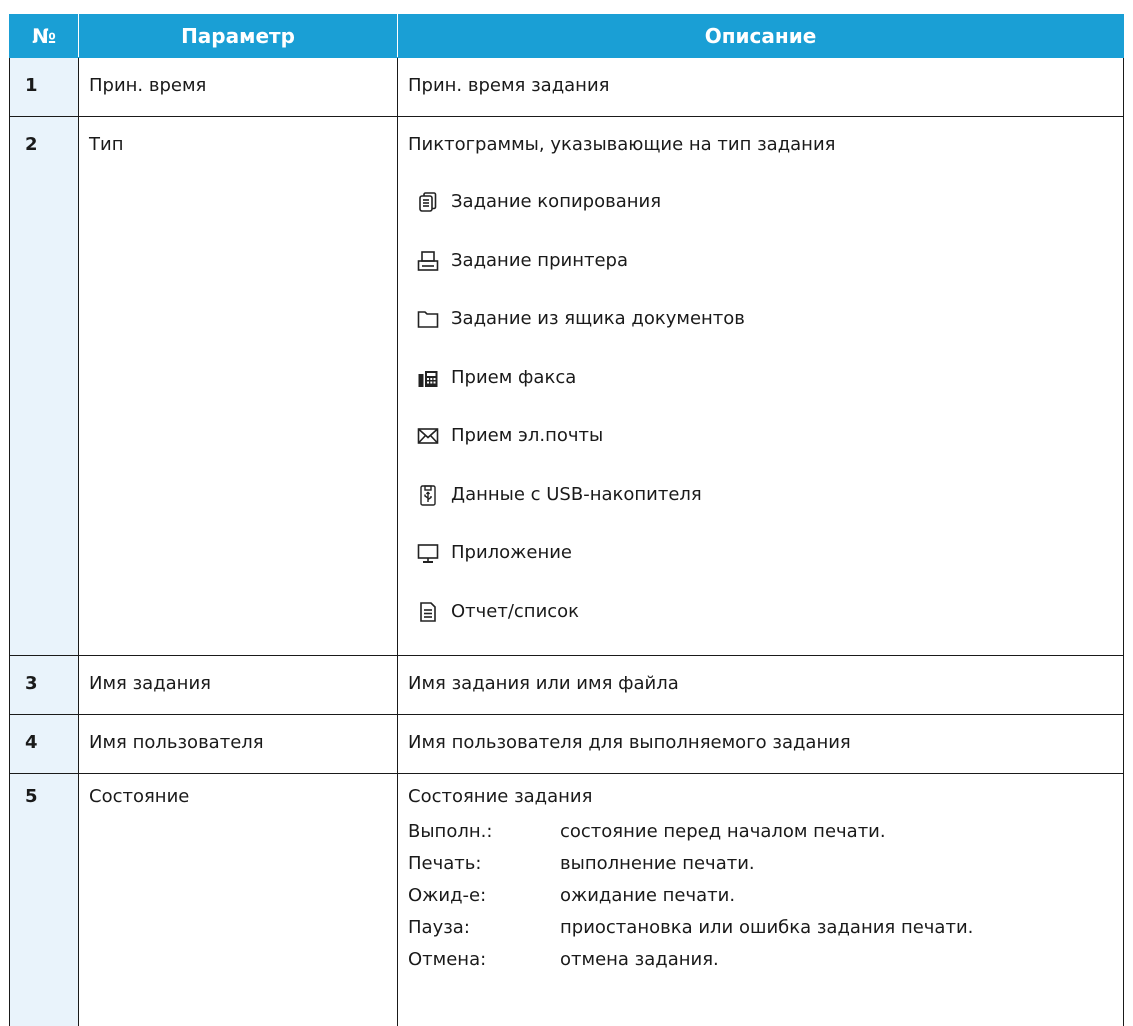 This screenshot has width=1133, height=1026. What do you see at coordinates (484, 928) in the screenshot?
I see `status-key: Пауза:` at bounding box center [484, 928].